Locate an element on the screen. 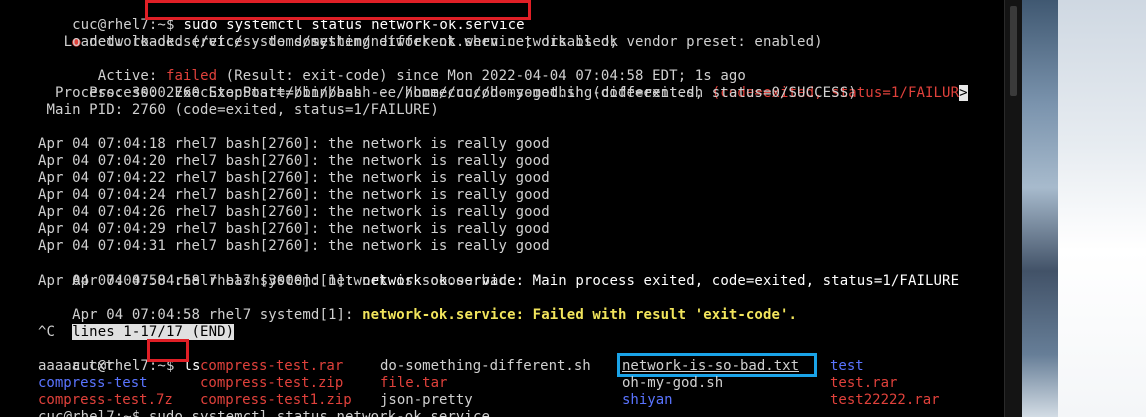 The height and width of the screenshot is (417, 1146). dir-shiyan: shiyan is located at coordinates (647, 400).